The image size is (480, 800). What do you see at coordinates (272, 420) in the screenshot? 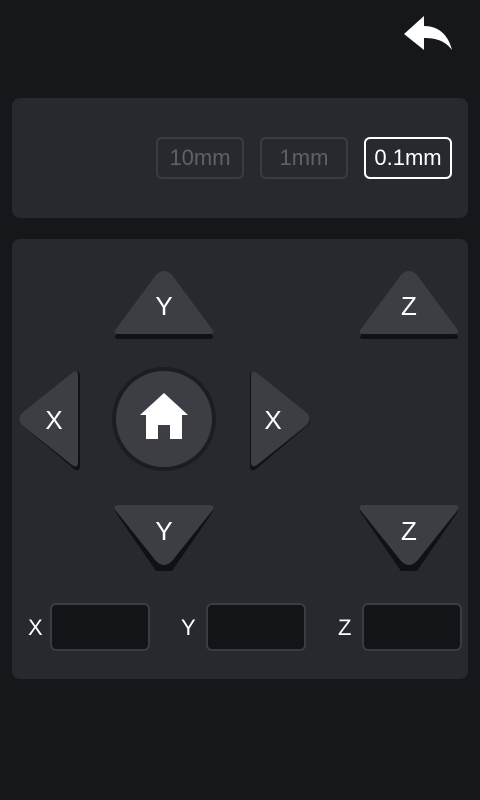
I see `x-plus-label: X` at bounding box center [272, 420].